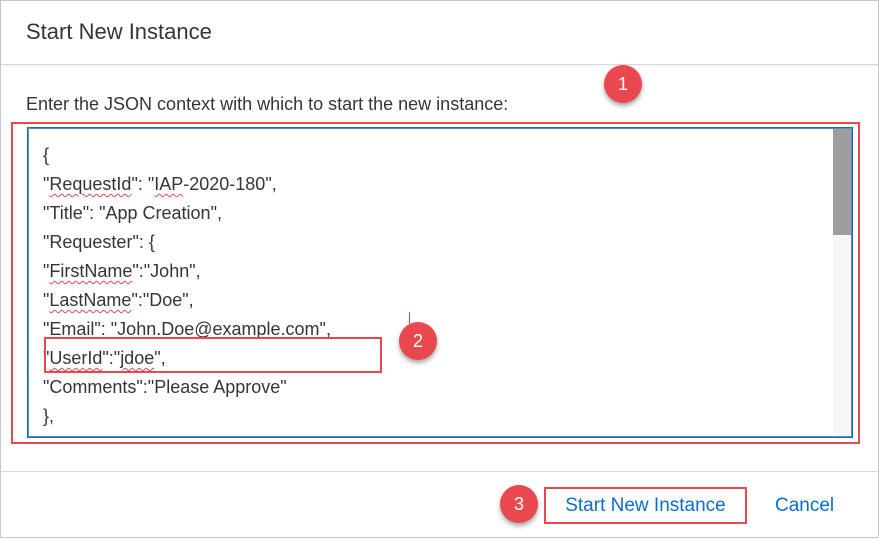 The width and height of the screenshot is (879, 539). I want to click on dialog-title: Start New Instance, so click(119, 31).